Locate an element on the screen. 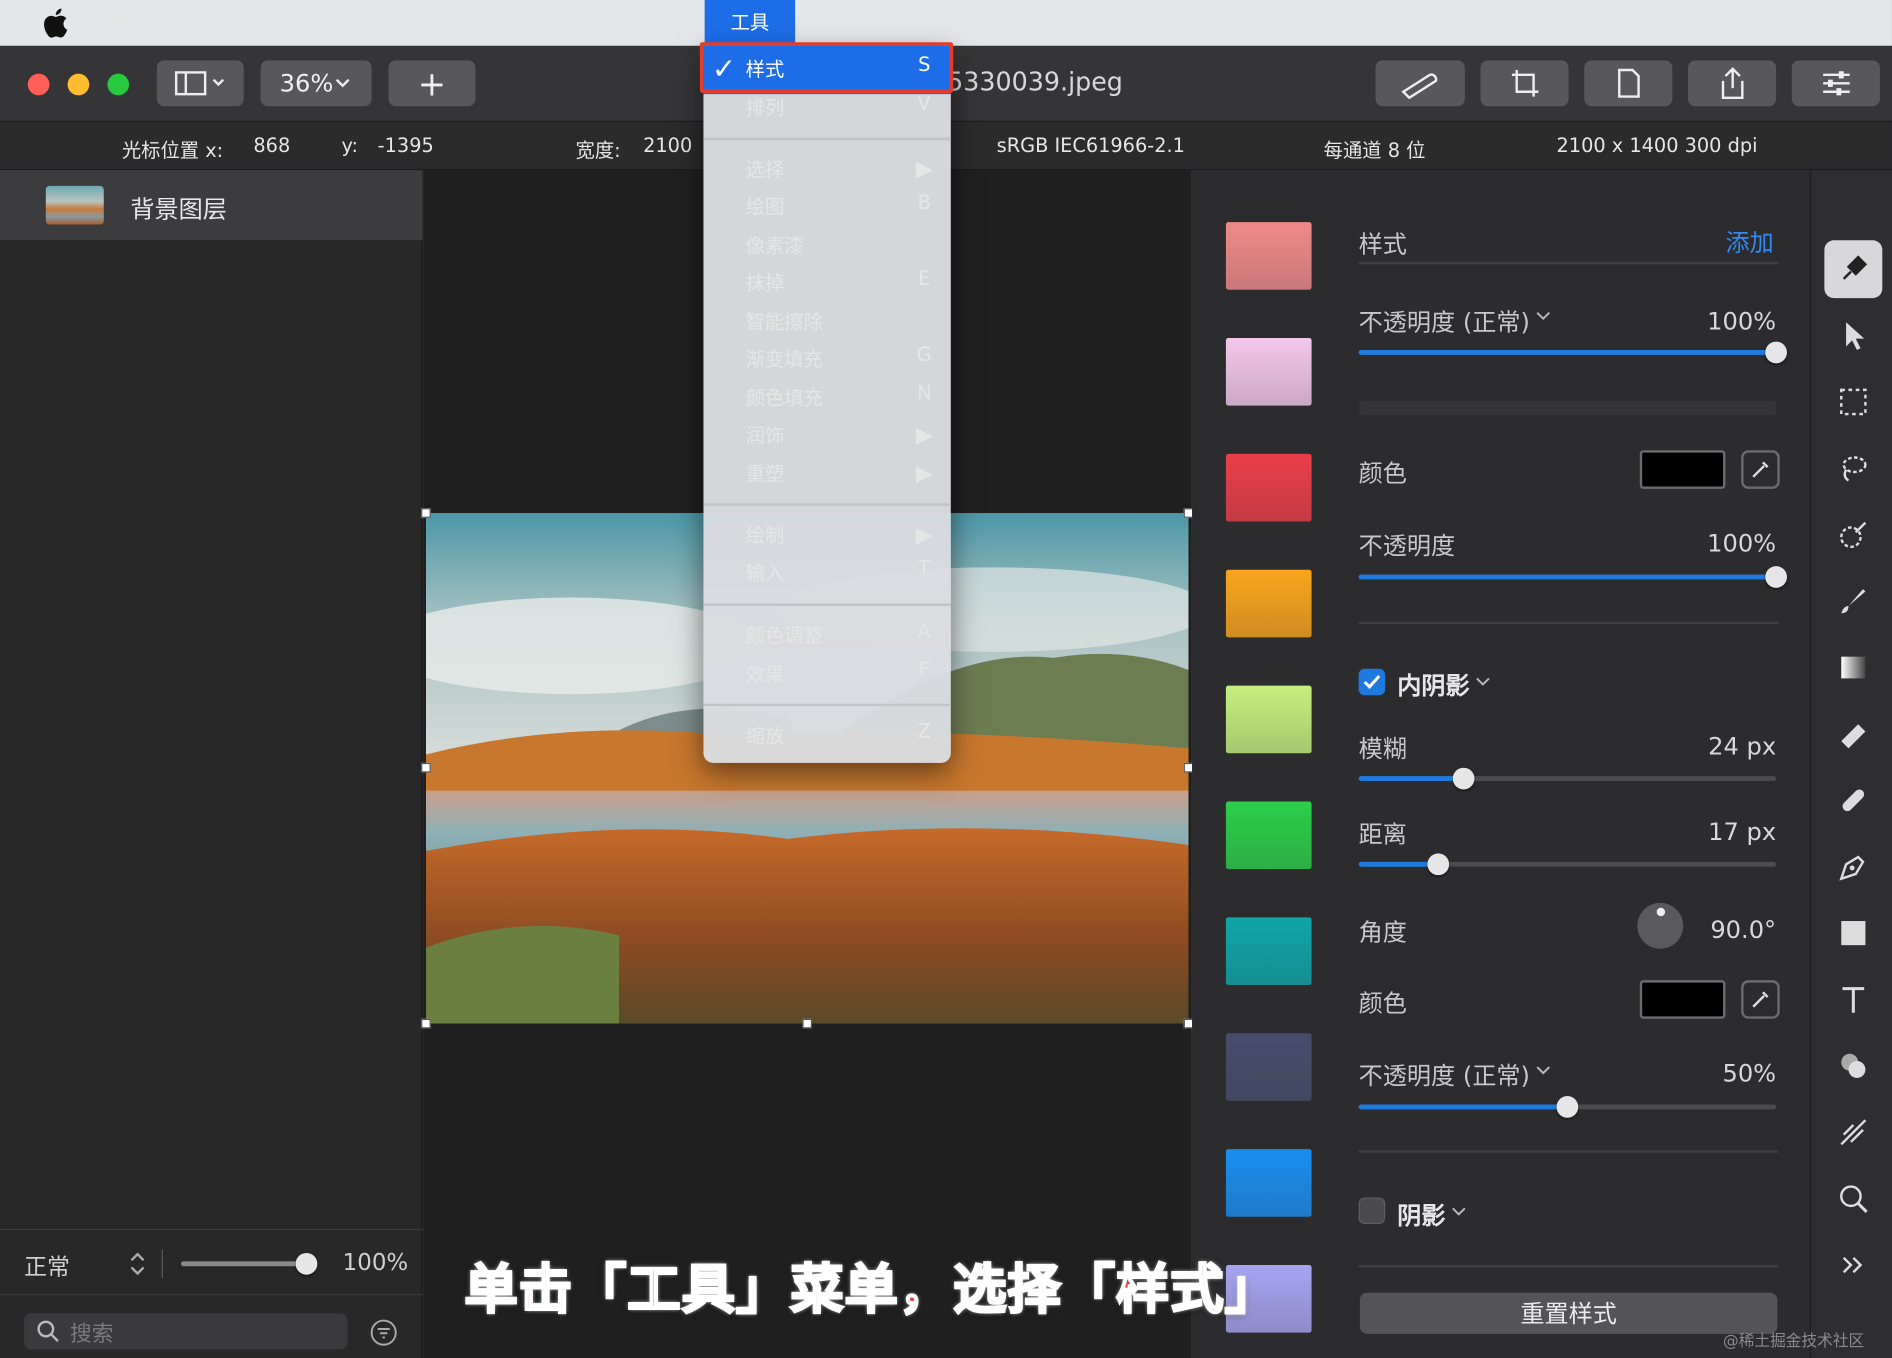 This screenshot has width=1892, height=1358. app-name-menu: Pixelmator Pro is located at coordinates (190, 23).